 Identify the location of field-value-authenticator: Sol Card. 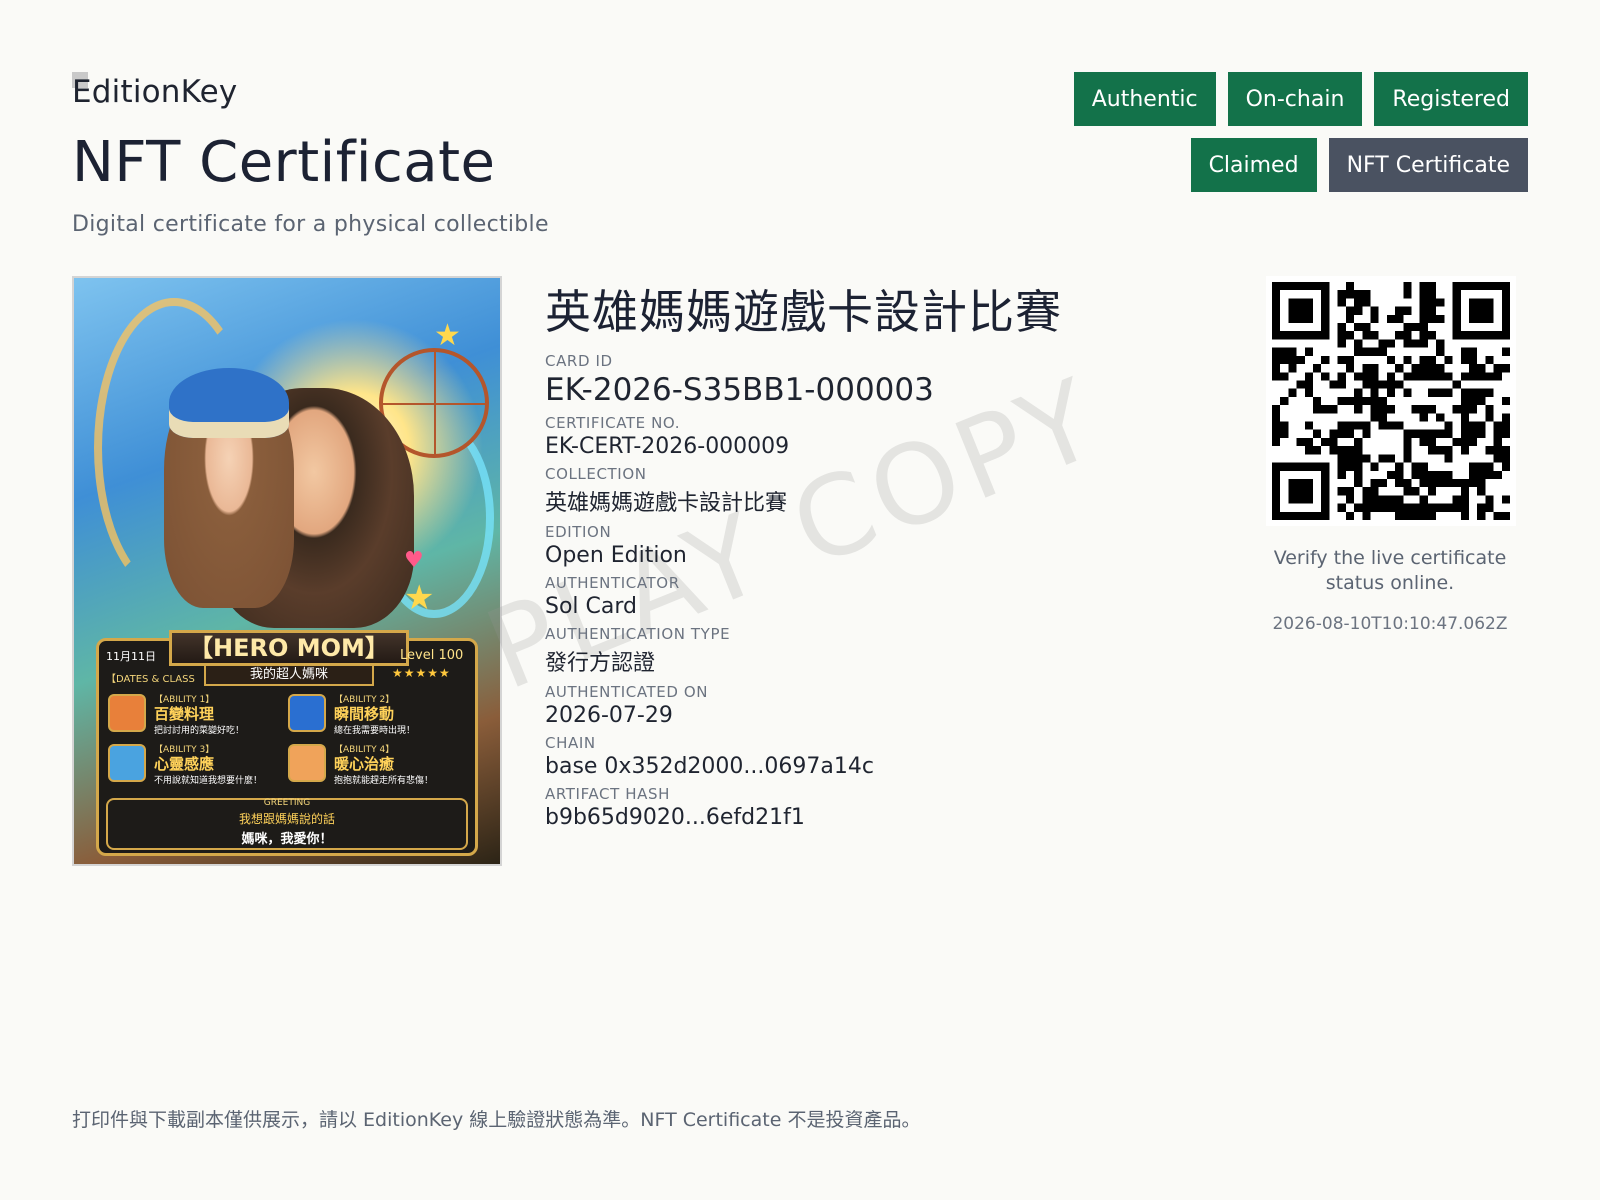
(591, 606).